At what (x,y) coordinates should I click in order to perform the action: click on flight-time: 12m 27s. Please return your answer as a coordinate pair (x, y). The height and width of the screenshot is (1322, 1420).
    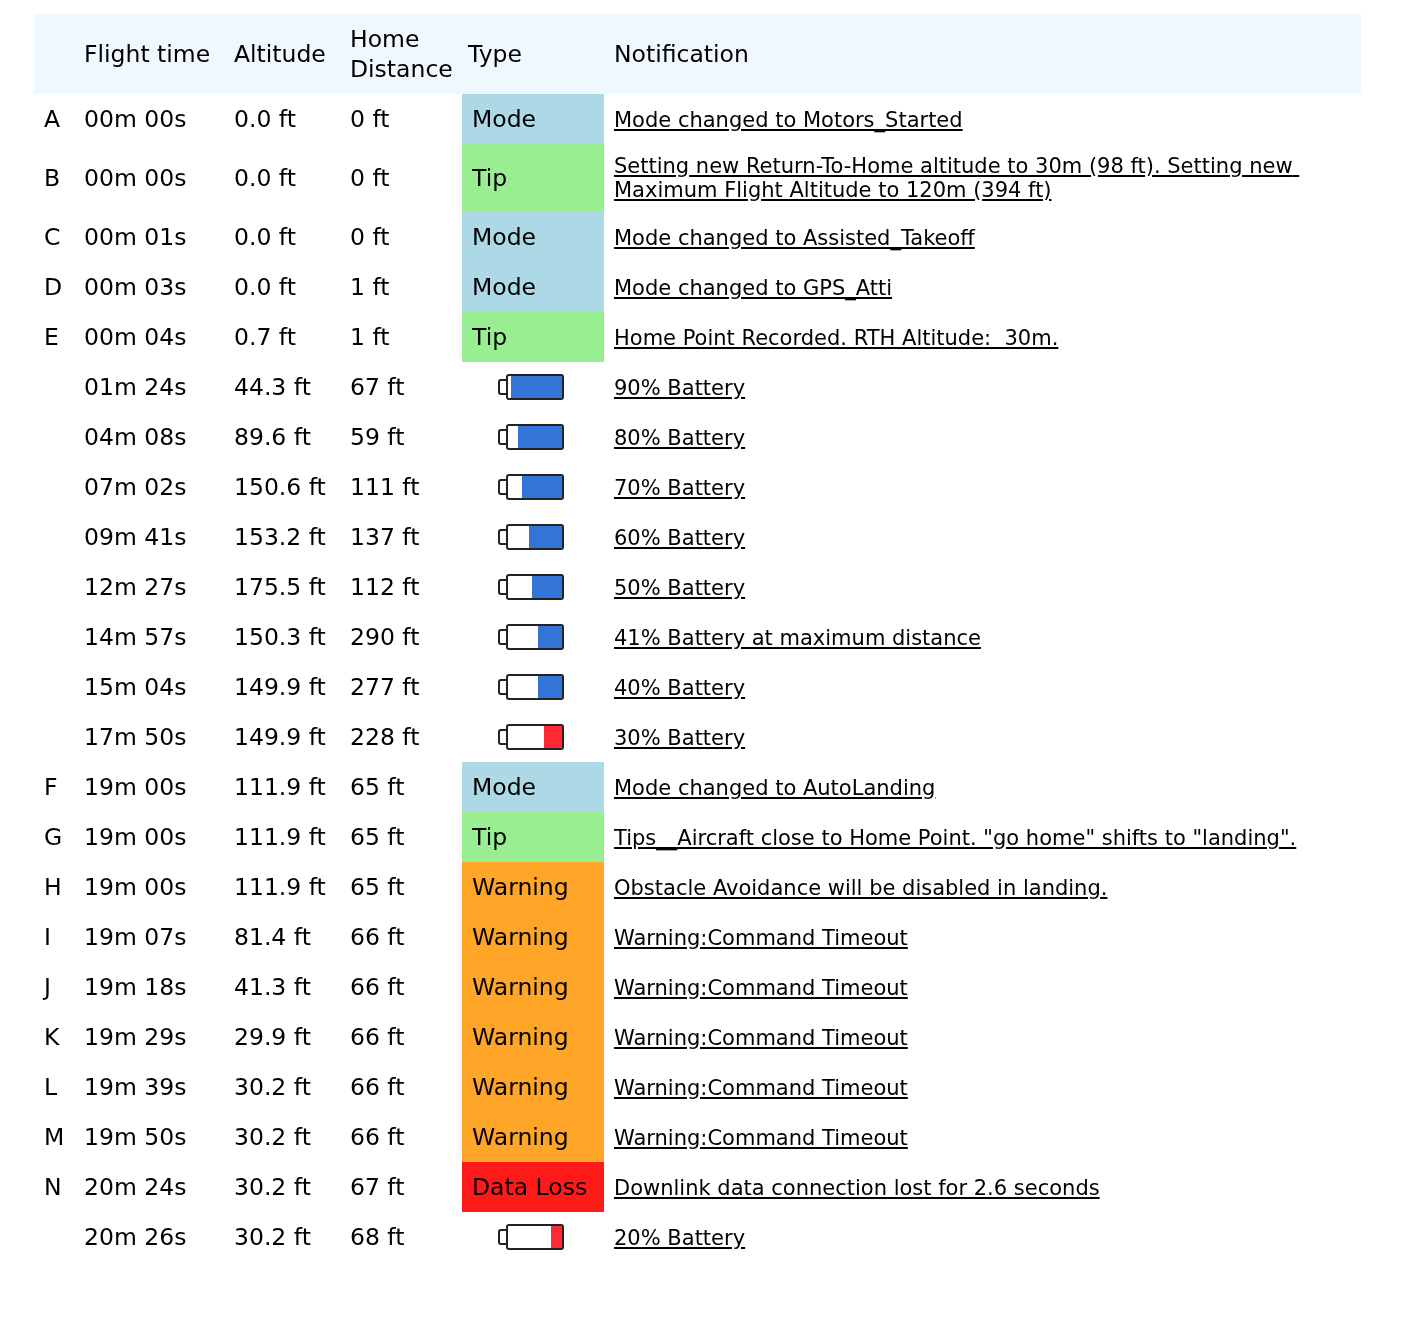
    Looking at the image, I should click on (135, 587).